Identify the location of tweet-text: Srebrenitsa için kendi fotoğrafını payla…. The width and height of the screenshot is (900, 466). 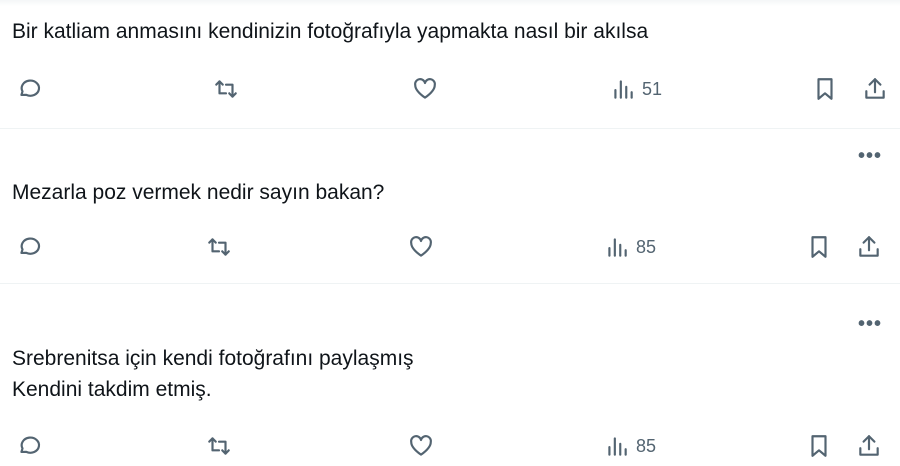
(213, 374).